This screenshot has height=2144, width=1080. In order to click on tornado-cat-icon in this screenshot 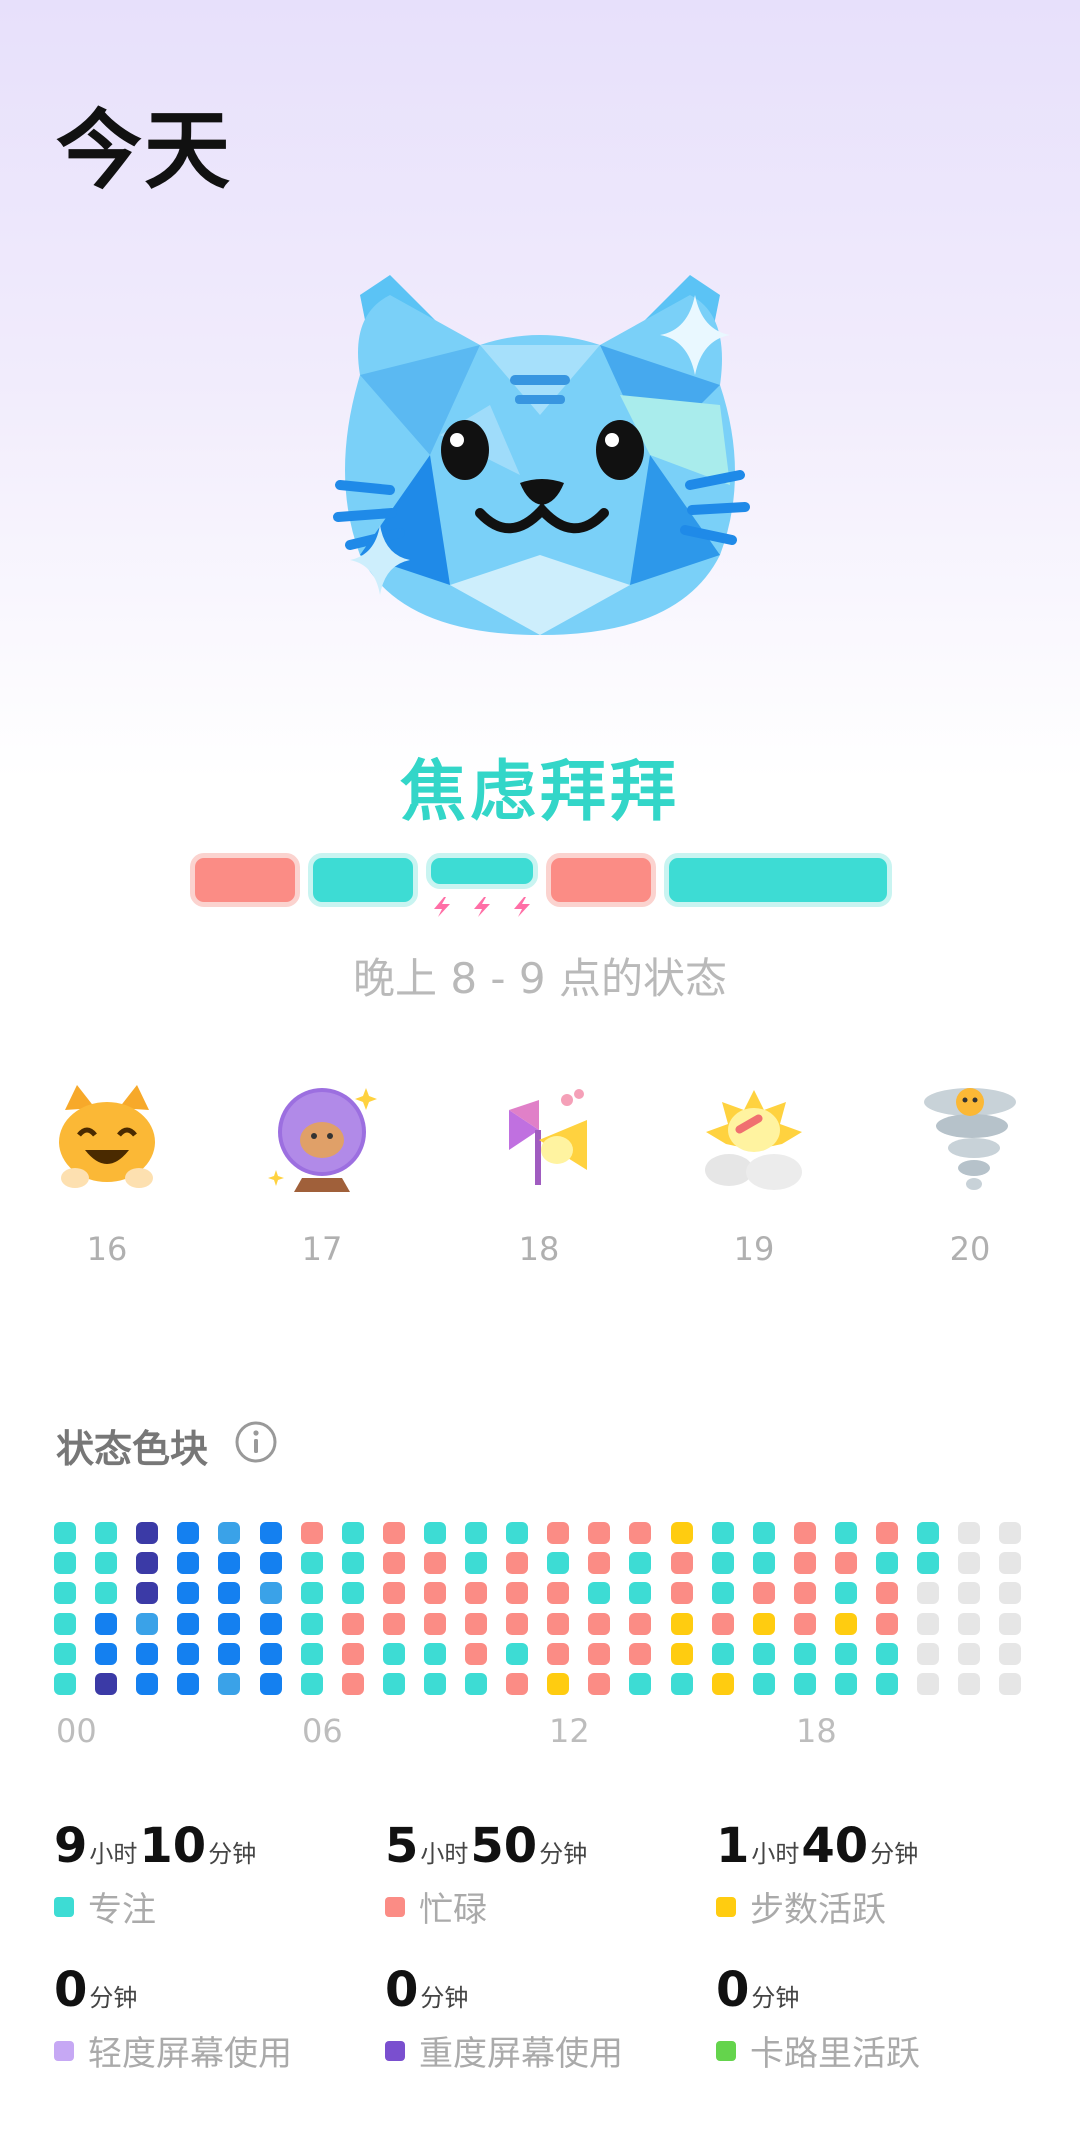, I will do `click(970, 1139)`.